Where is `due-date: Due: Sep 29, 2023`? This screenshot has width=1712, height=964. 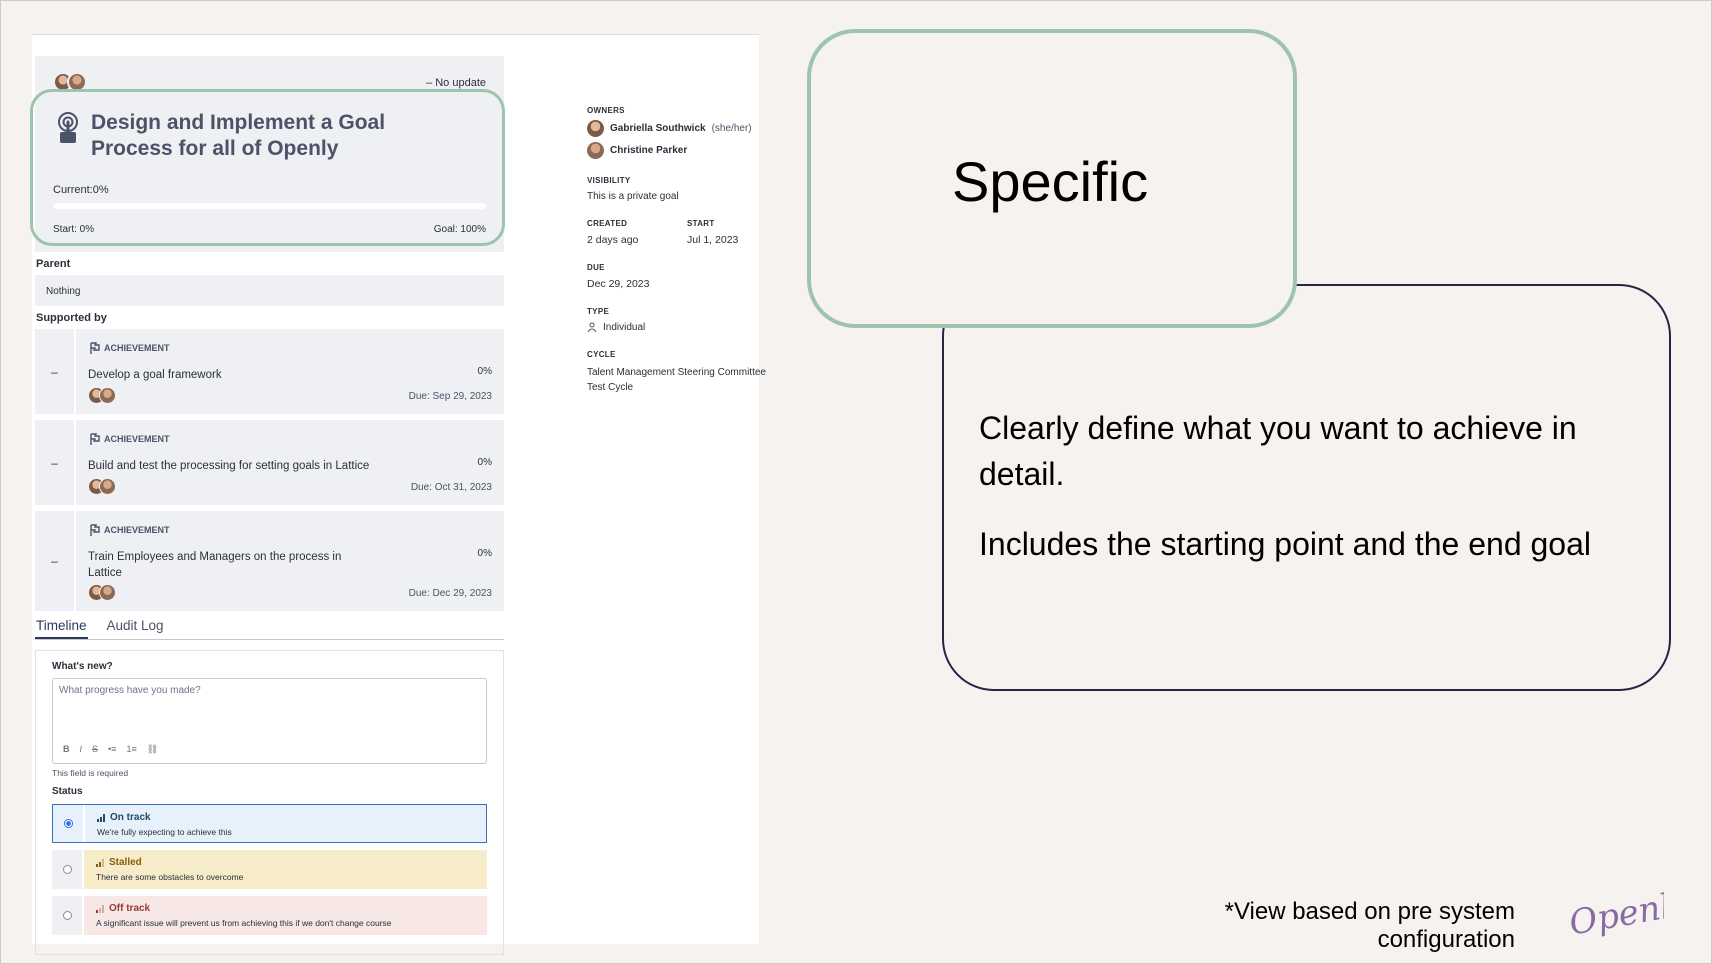 due-date: Due: Sep 29, 2023 is located at coordinates (450, 396).